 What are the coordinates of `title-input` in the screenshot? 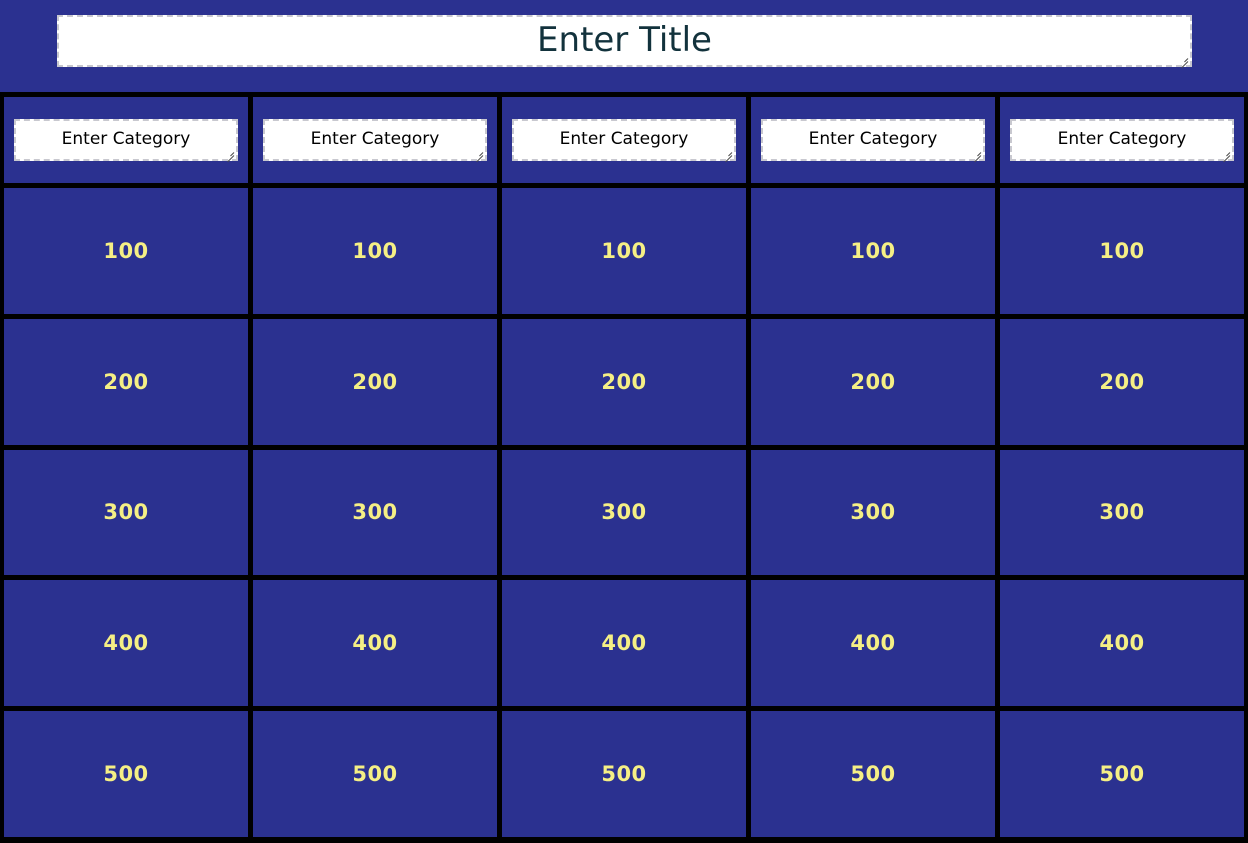 It's located at (624, 41).